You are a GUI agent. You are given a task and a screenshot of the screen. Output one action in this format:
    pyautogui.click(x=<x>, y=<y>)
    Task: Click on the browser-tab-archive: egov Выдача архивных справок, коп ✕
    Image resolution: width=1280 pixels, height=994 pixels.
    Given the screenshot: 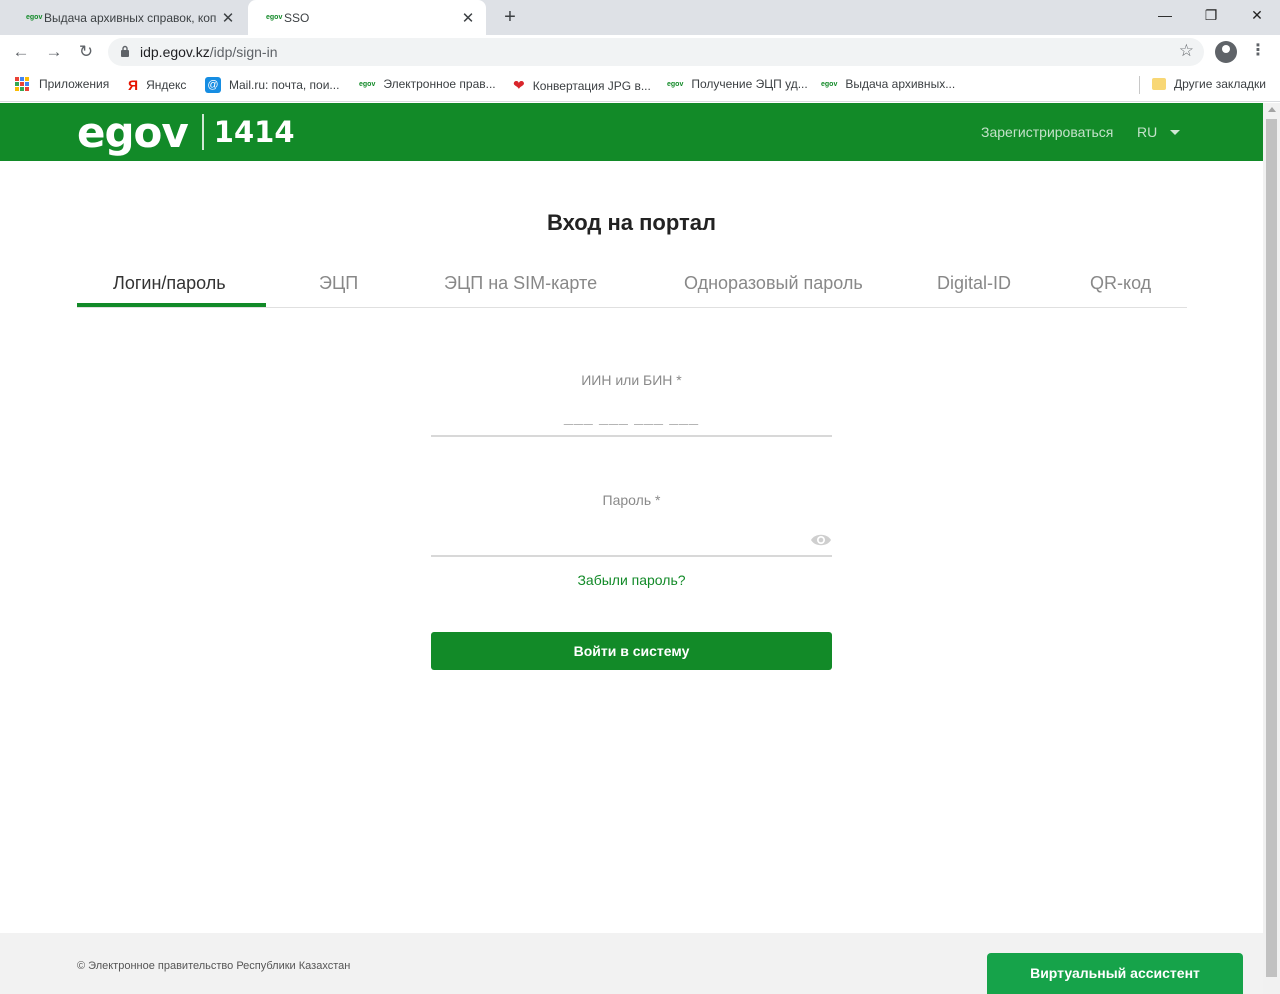 What is the action you would take?
    pyautogui.click(x=127, y=17)
    